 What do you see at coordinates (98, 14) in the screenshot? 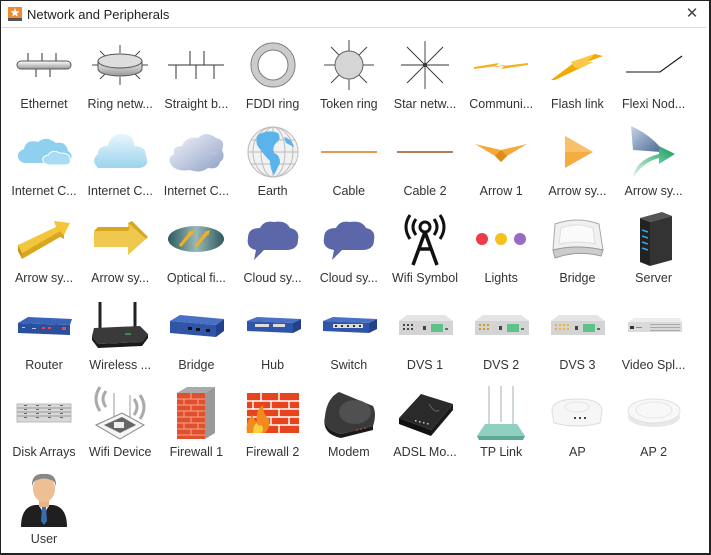
I see `window-title: Network and Peripherals` at bounding box center [98, 14].